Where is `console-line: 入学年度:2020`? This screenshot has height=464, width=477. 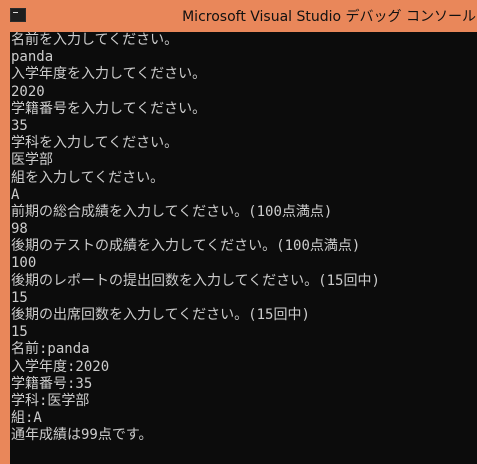 console-line: 入学年度:2020 is located at coordinates (60, 366).